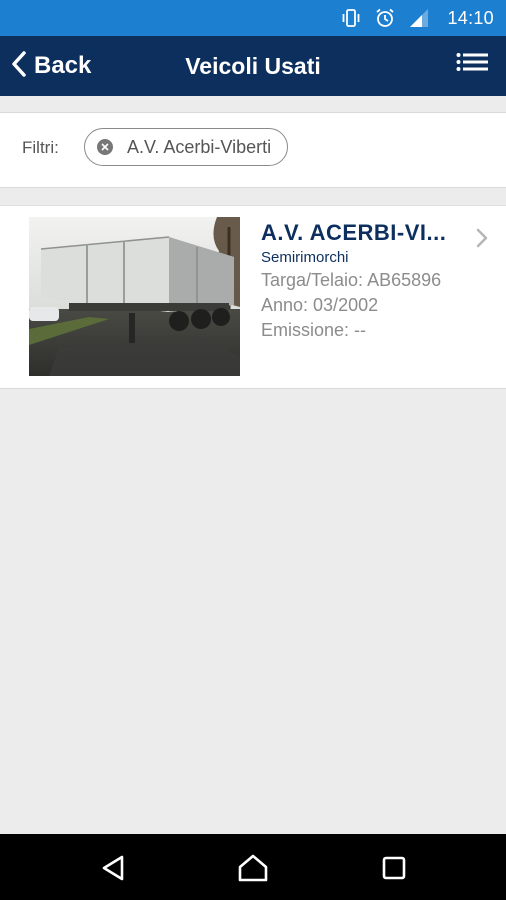 The height and width of the screenshot is (900, 506). What do you see at coordinates (482, 240) in the screenshot?
I see `chevron-right-icon` at bounding box center [482, 240].